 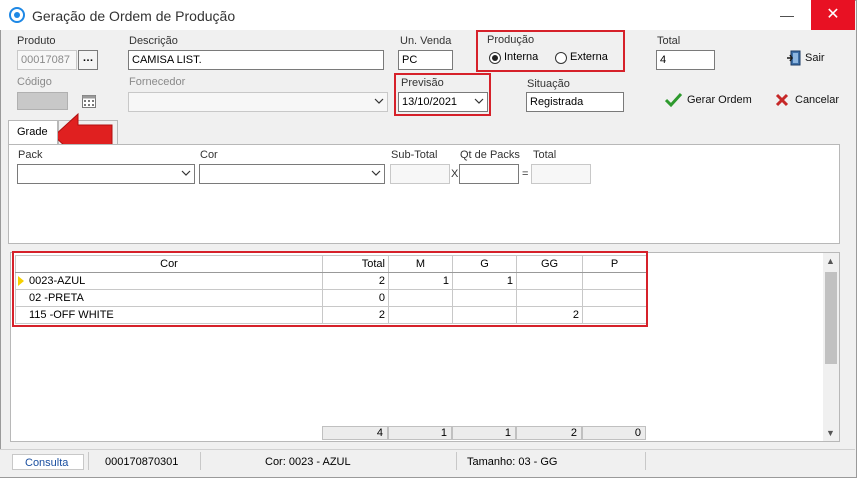 What do you see at coordinates (426, 41) in the screenshot?
I see `un-venda-label: Un. Venda` at bounding box center [426, 41].